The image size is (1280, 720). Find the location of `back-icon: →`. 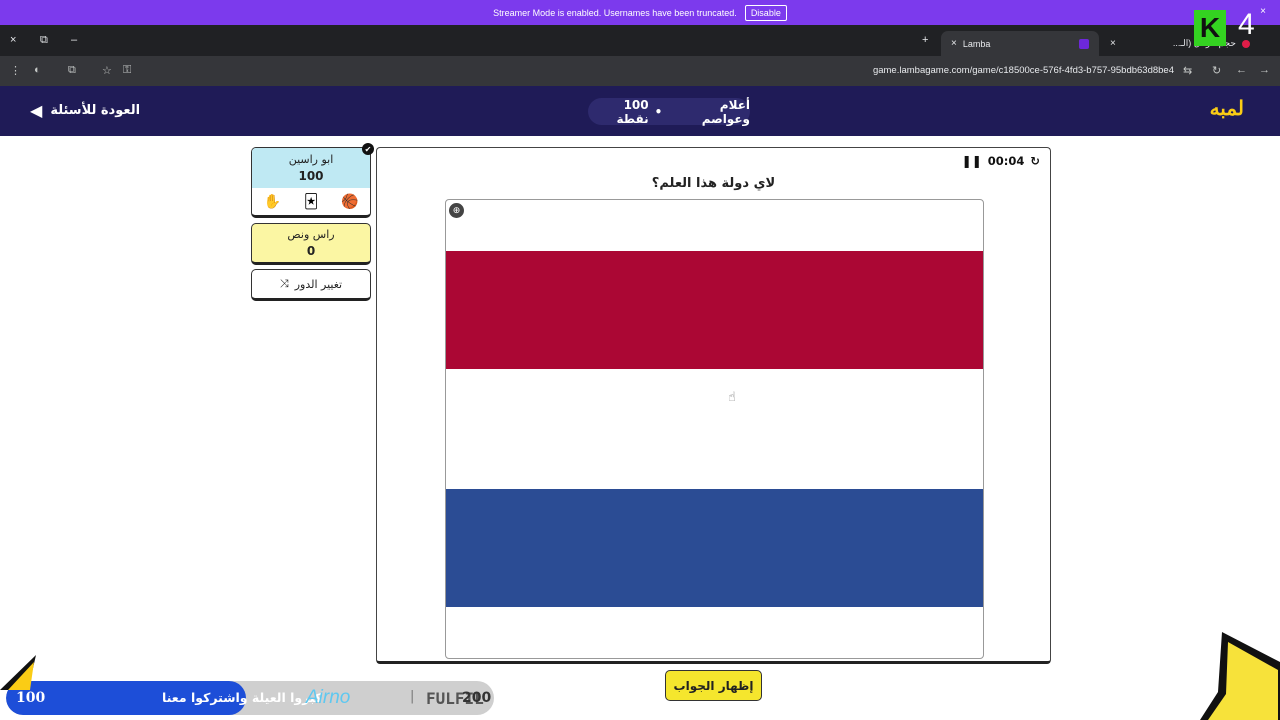

back-icon: → is located at coordinates (1264, 70).